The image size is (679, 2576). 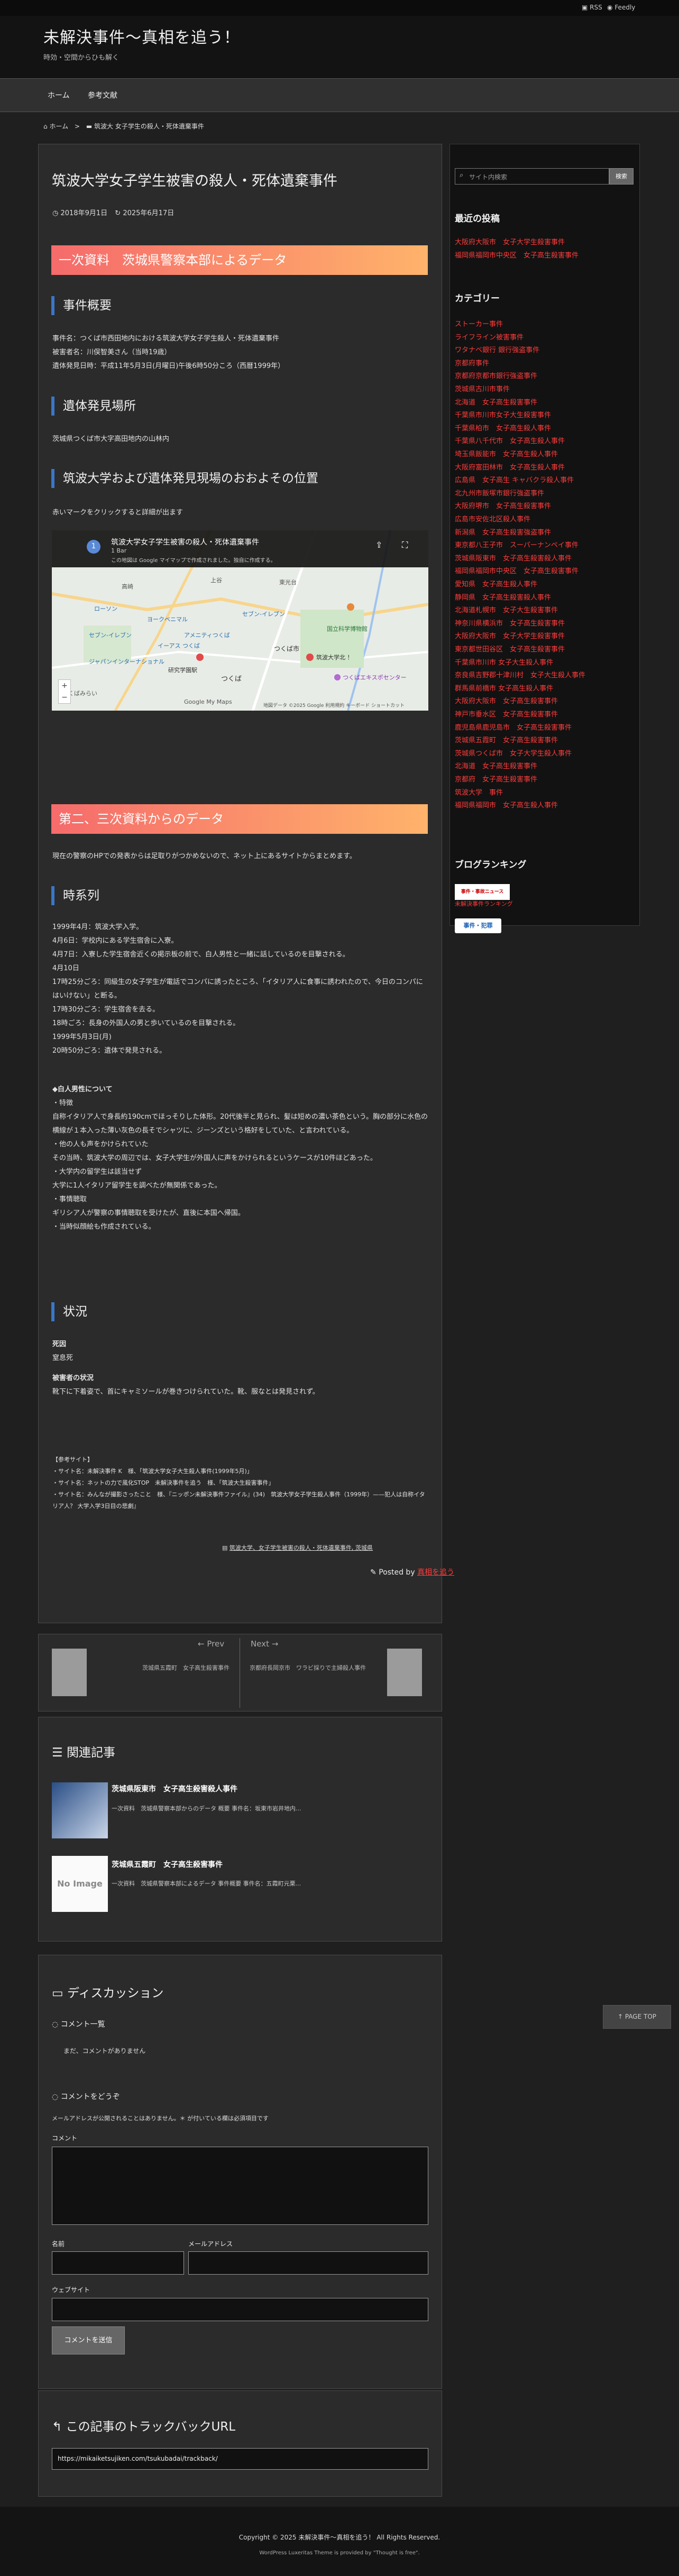 What do you see at coordinates (308, 1667) in the screenshot?
I see `next-title: 京都府長岡京市 ワラビ採りで主婦殺人事件` at bounding box center [308, 1667].